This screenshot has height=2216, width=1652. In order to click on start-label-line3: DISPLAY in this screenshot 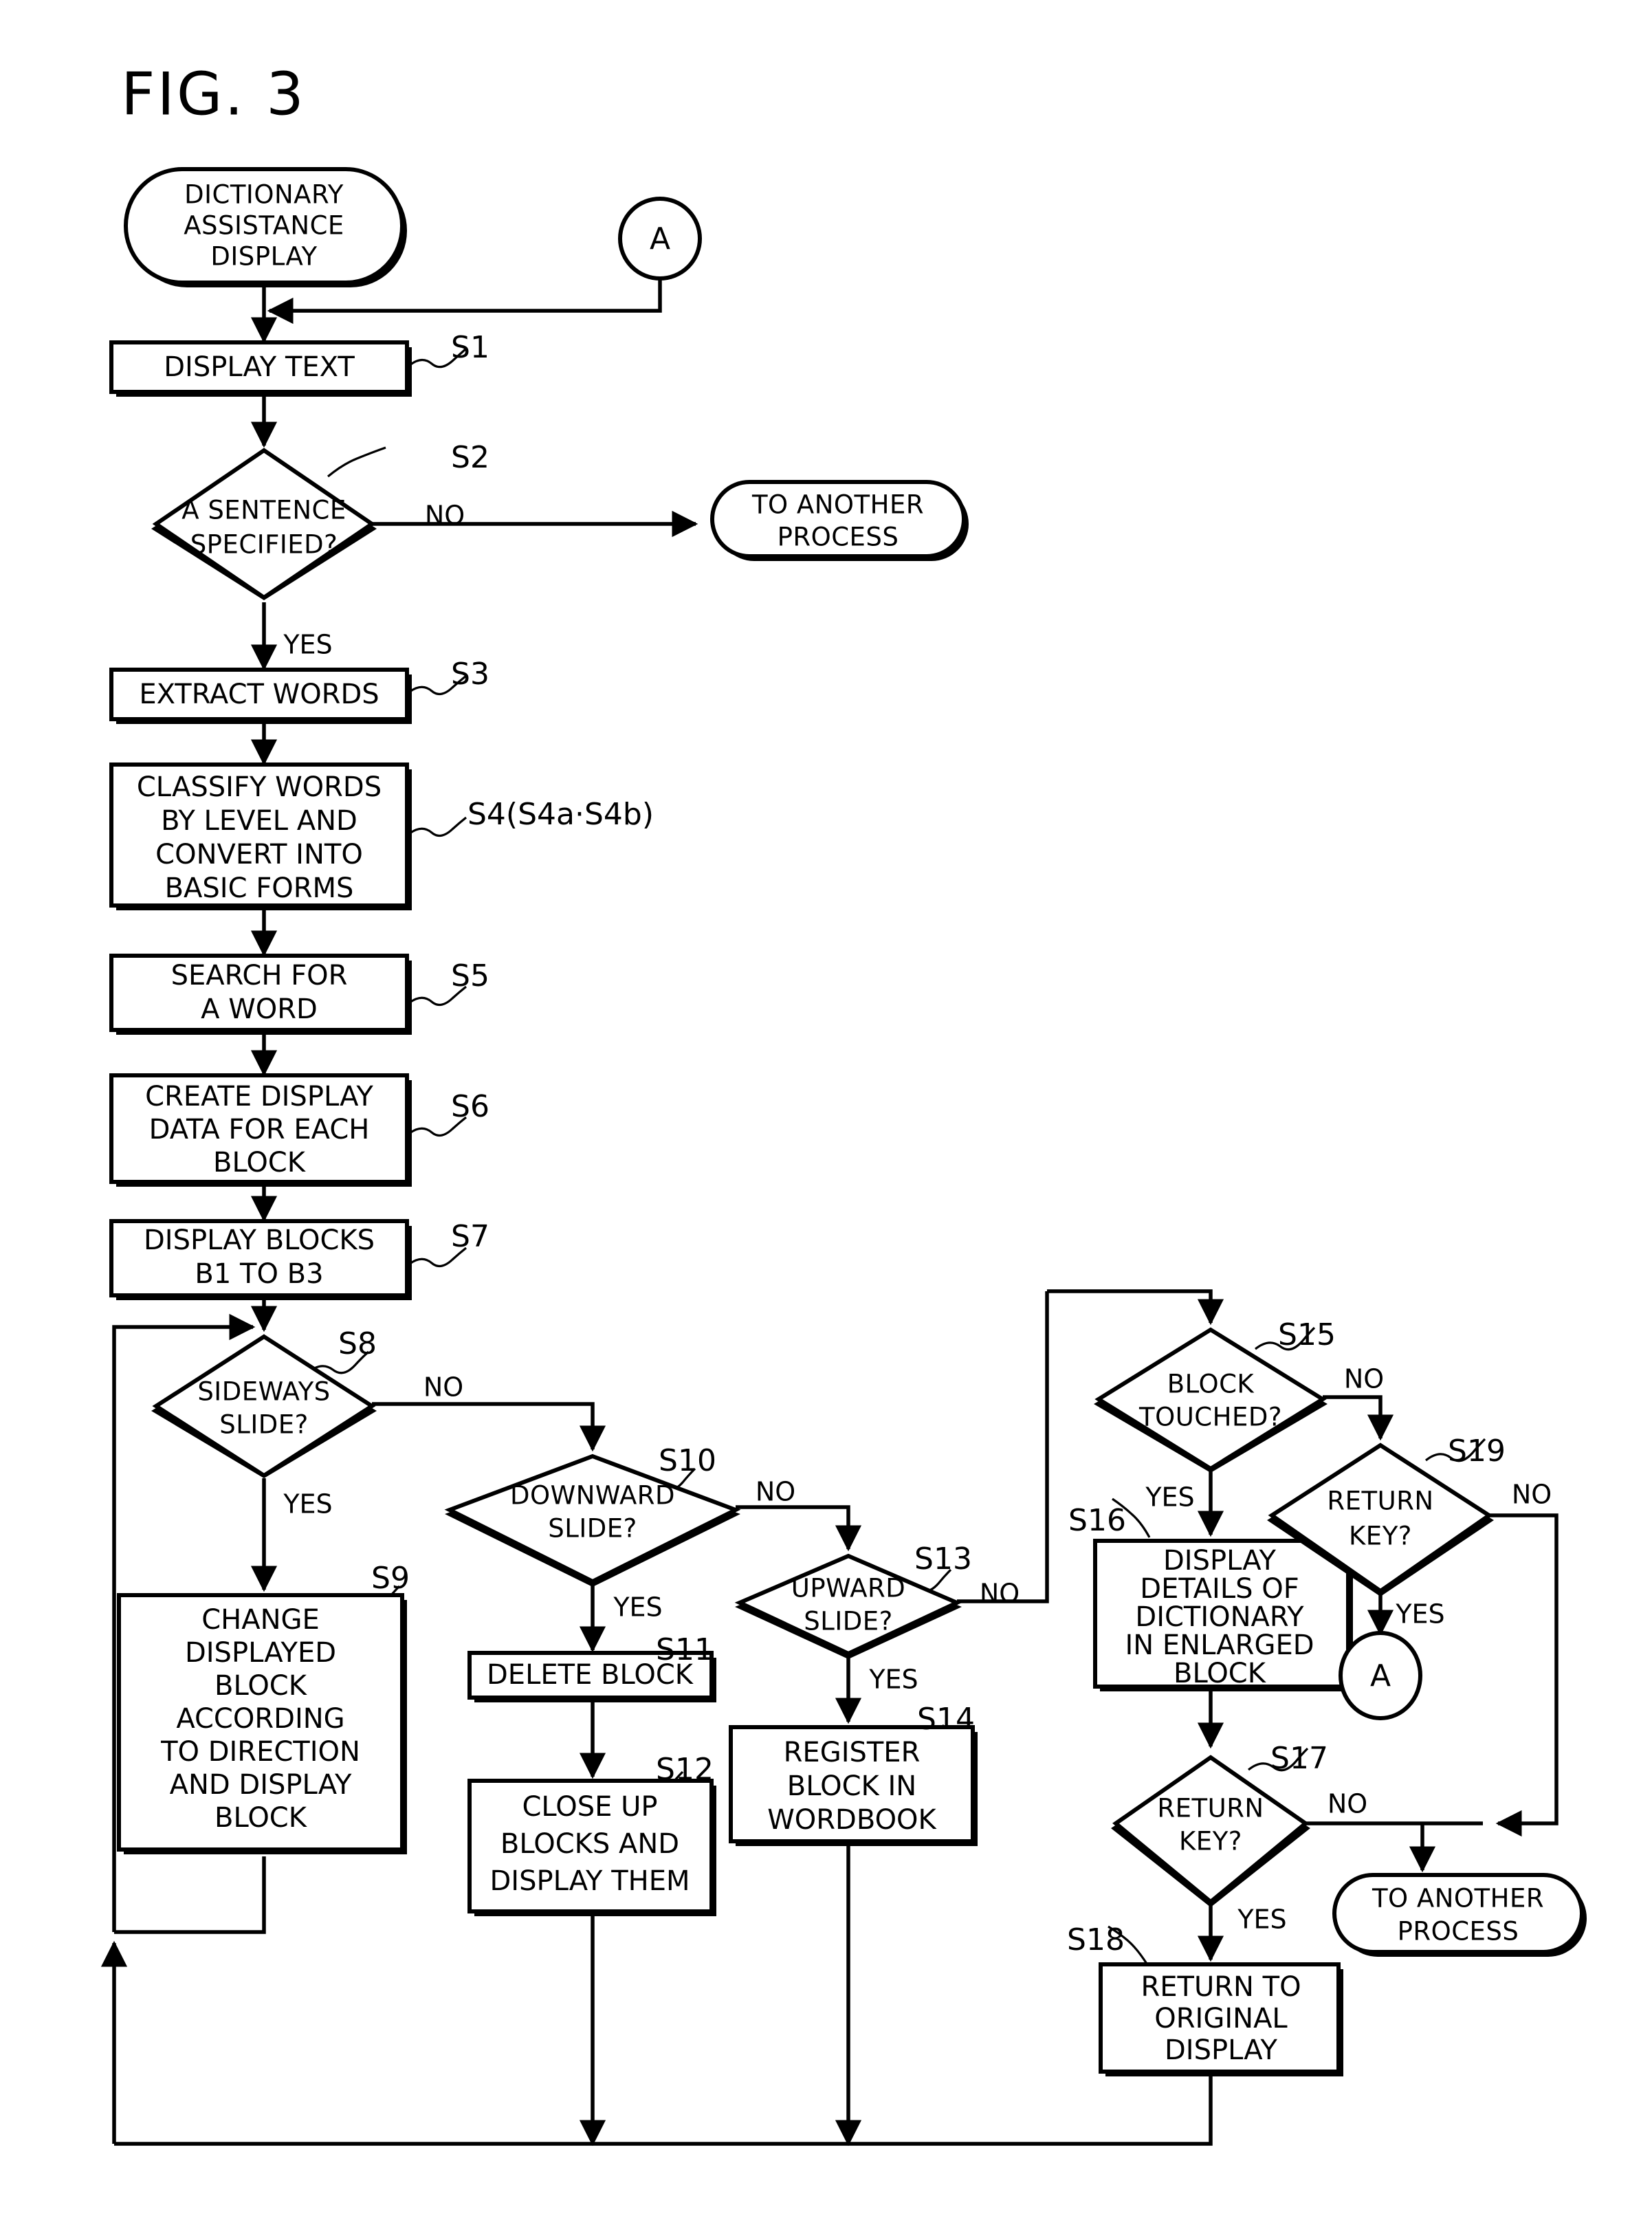, I will do `click(263, 257)`.